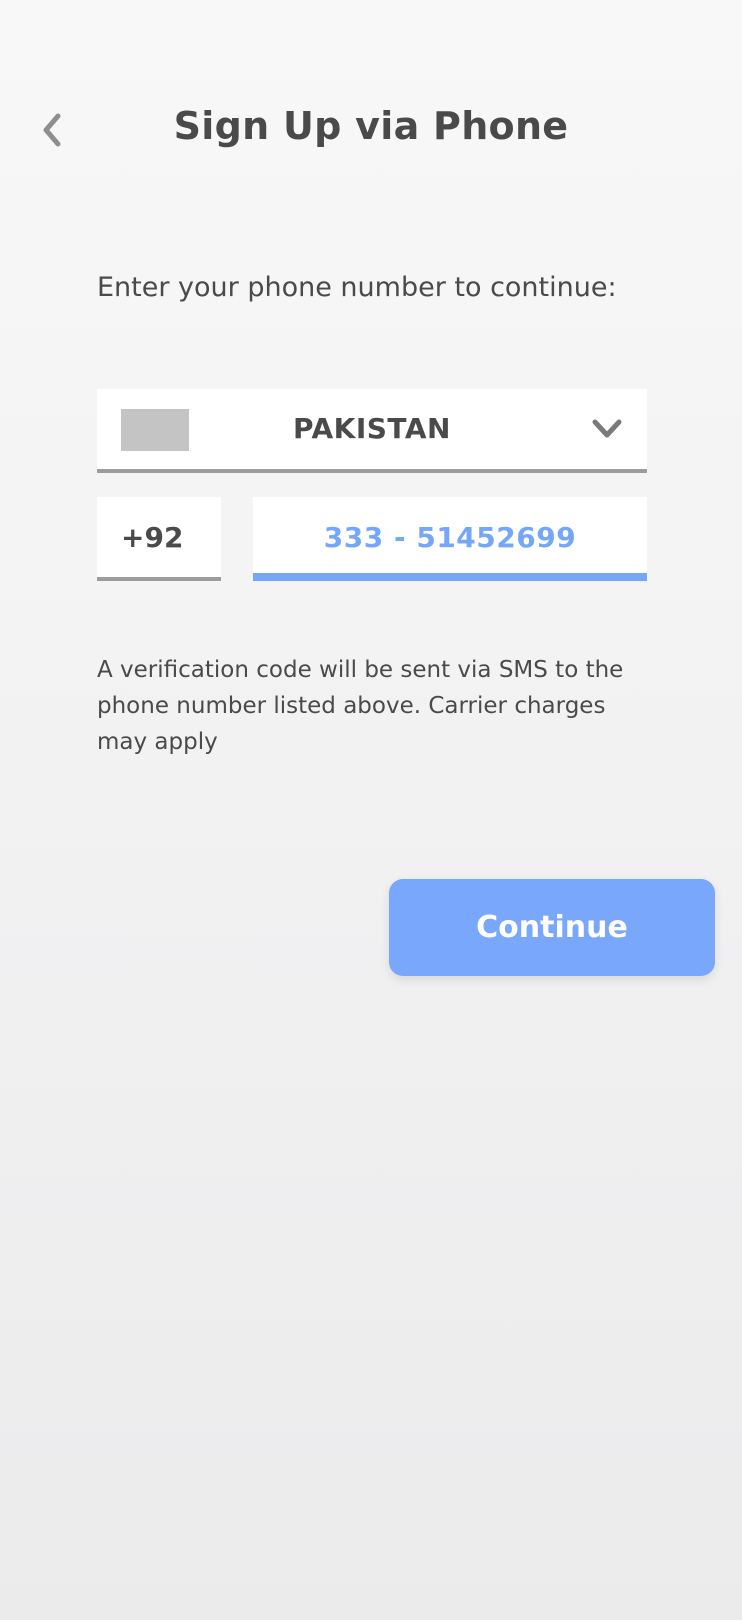  What do you see at coordinates (371, 126) in the screenshot?
I see `page-title: Sign Up via Phone` at bounding box center [371, 126].